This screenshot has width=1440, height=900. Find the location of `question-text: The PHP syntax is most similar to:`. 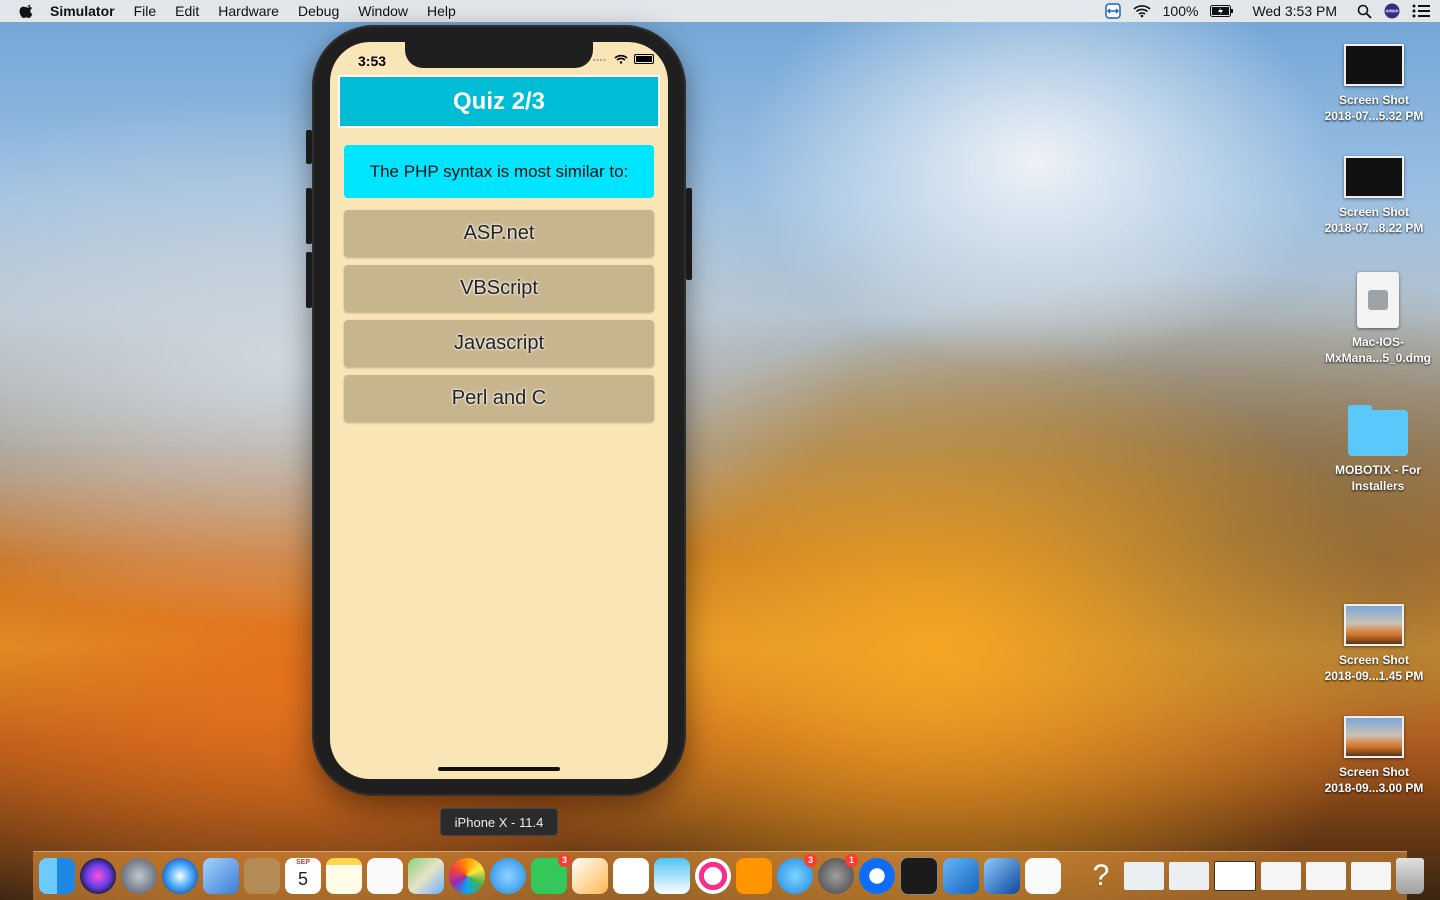

question-text: The PHP syntax is most similar to: is located at coordinates (499, 171).